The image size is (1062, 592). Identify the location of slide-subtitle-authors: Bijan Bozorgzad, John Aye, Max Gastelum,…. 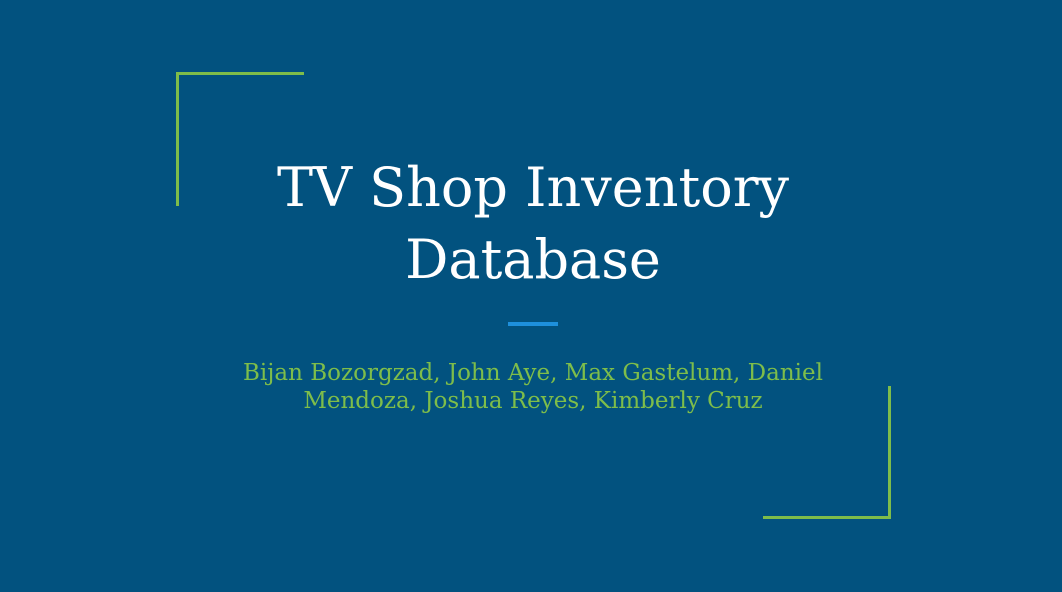
(533, 387).